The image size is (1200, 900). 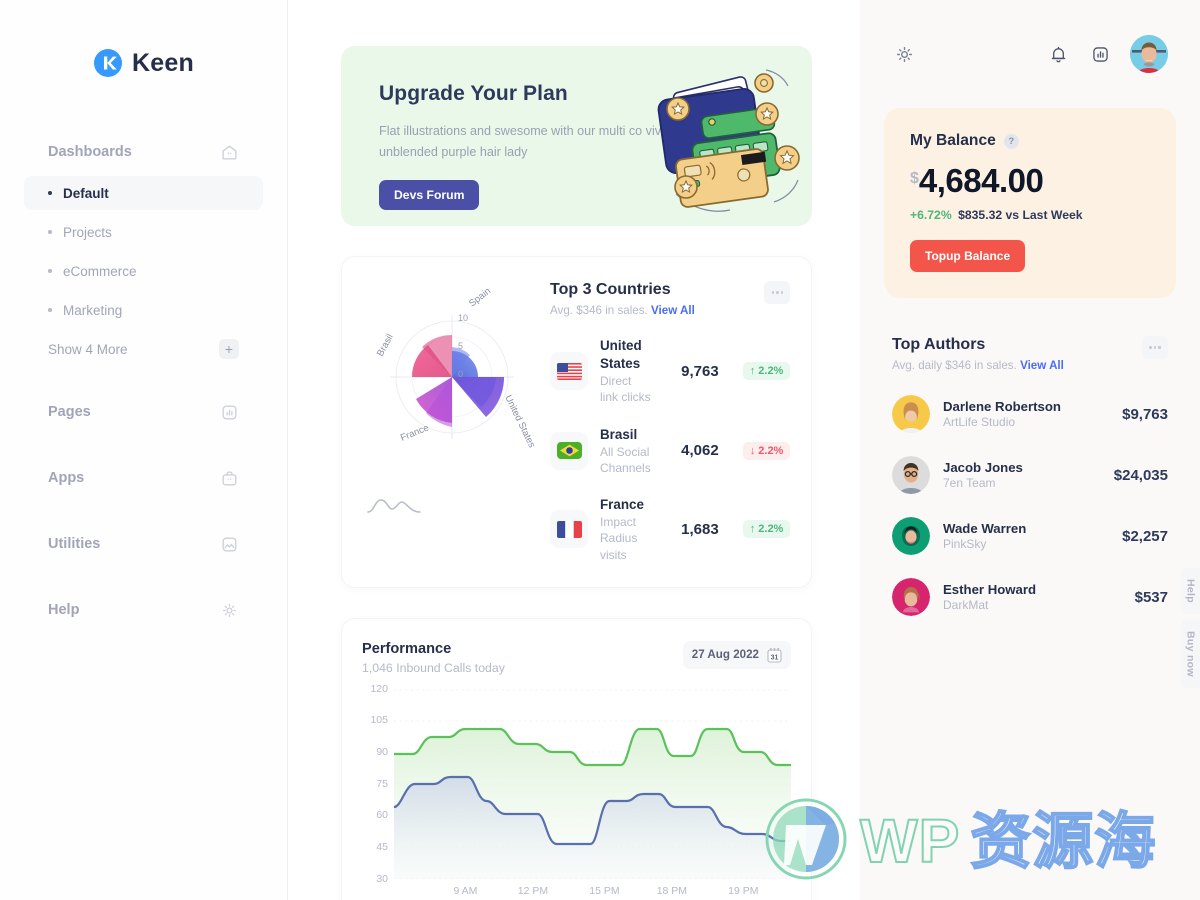 What do you see at coordinates (519, 421) in the screenshot?
I see `svg-text: United States` at bounding box center [519, 421].